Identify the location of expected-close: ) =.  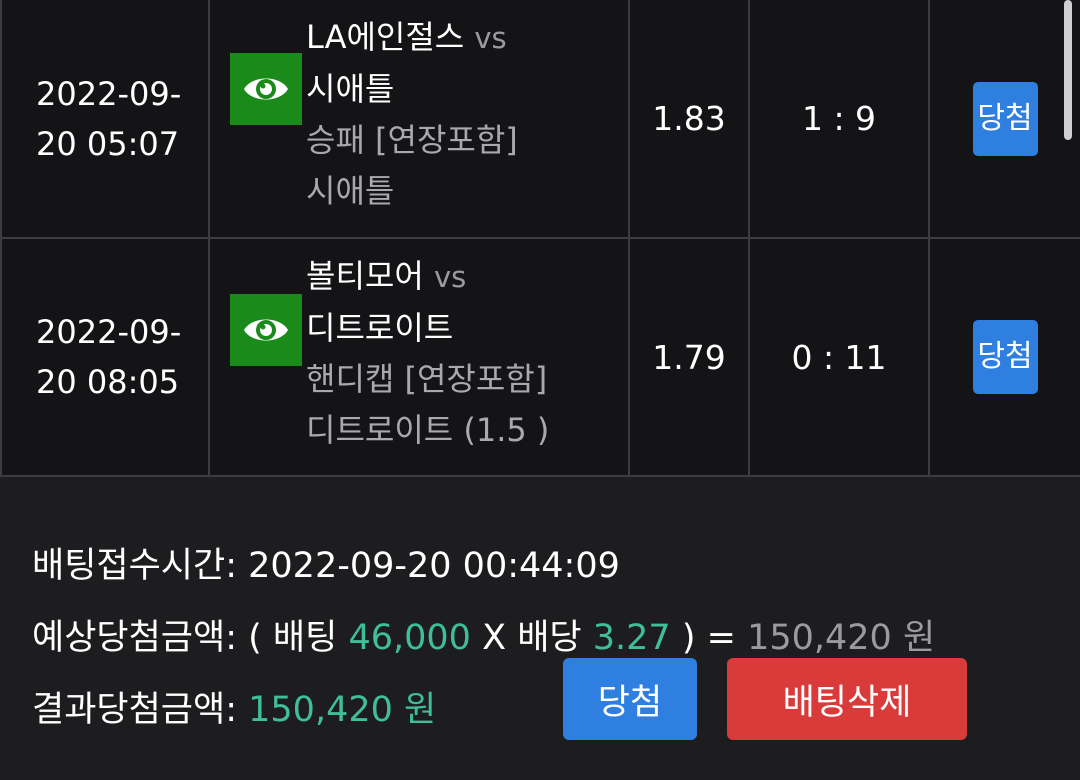
(708, 638).